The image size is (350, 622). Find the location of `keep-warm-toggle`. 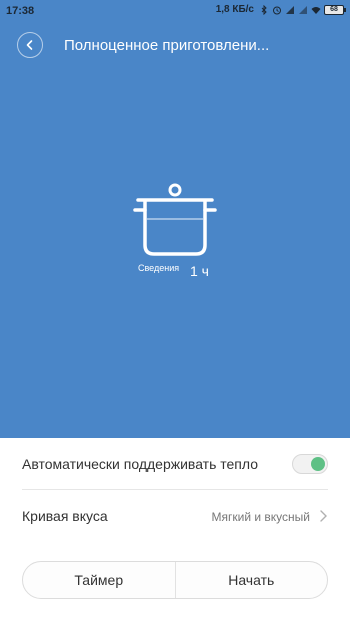

keep-warm-toggle is located at coordinates (310, 464).